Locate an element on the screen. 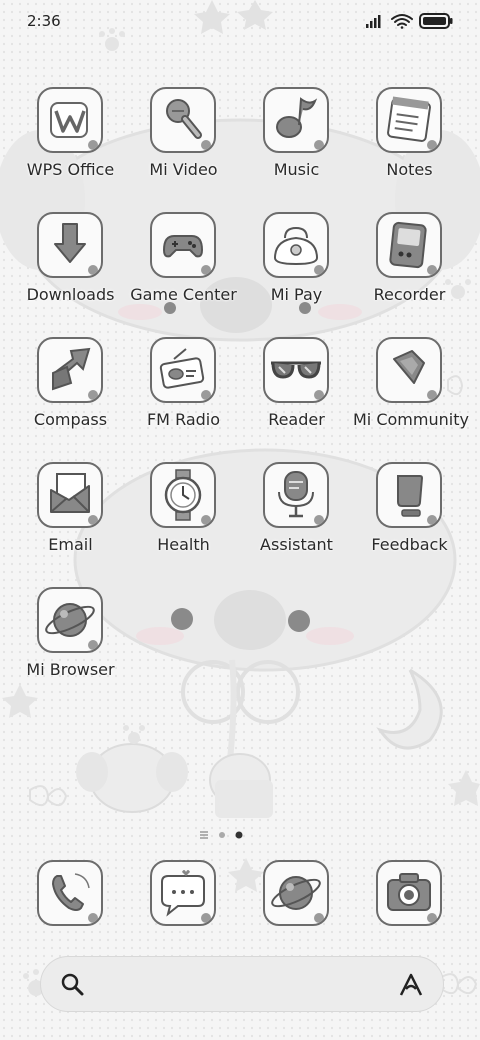 The image size is (480, 1040). camera-icon is located at coordinates (412, 898).